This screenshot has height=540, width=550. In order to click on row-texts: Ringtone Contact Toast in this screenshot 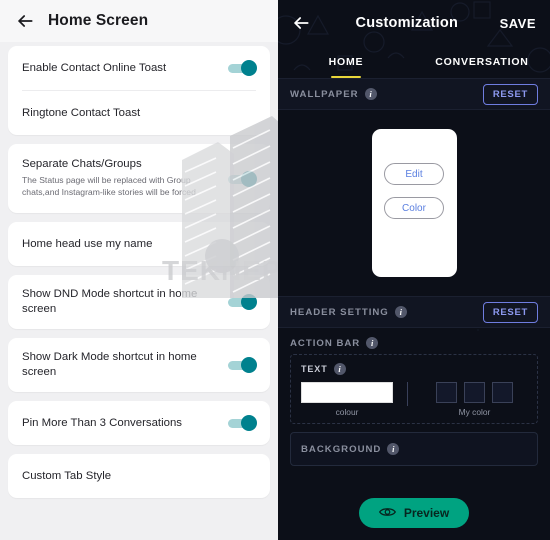, I will do `click(139, 113)`.